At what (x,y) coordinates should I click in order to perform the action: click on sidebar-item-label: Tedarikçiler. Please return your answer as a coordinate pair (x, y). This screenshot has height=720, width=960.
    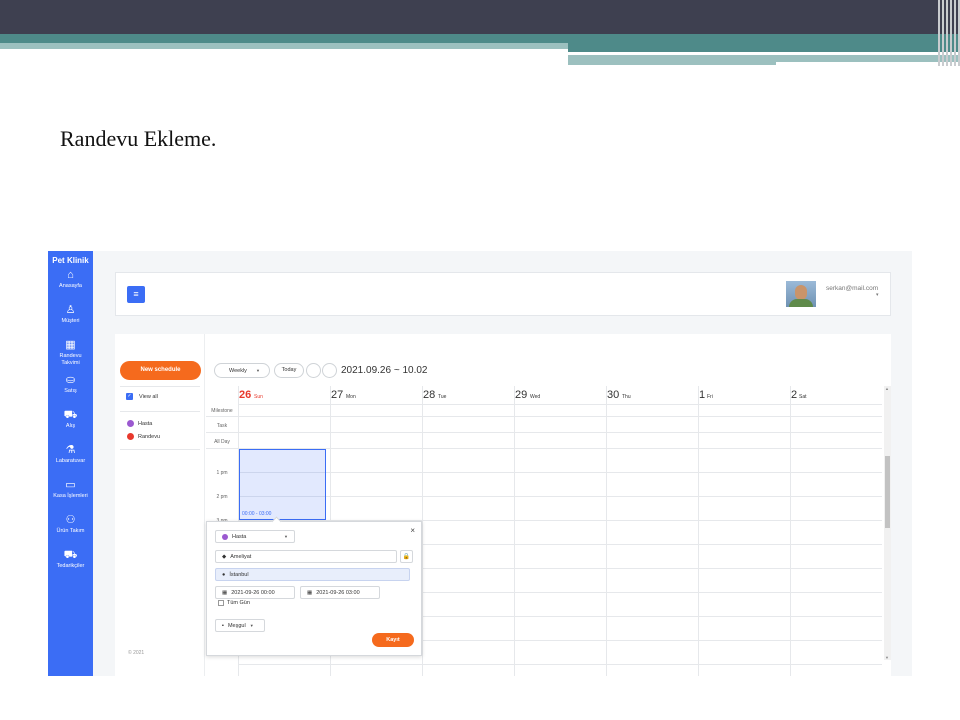
    Looking at the image, I should click on (70, 566).